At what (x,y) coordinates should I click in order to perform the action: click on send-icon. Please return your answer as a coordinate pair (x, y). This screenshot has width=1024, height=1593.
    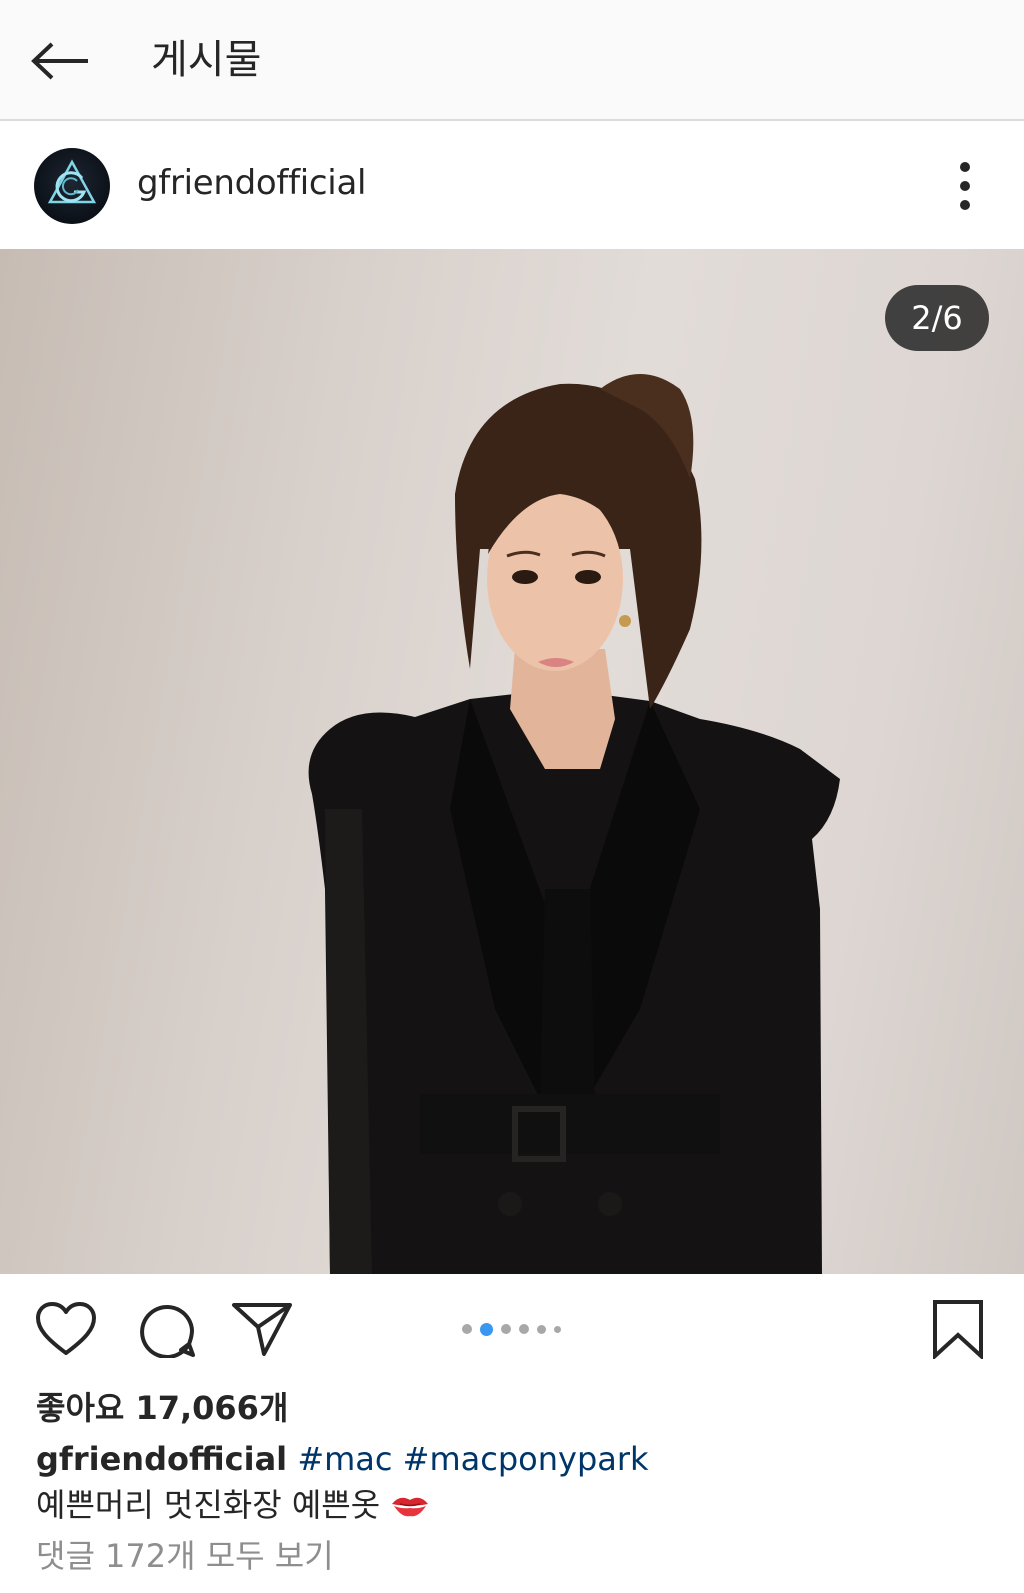
    Looking at the image, I should click on (262, 1329).